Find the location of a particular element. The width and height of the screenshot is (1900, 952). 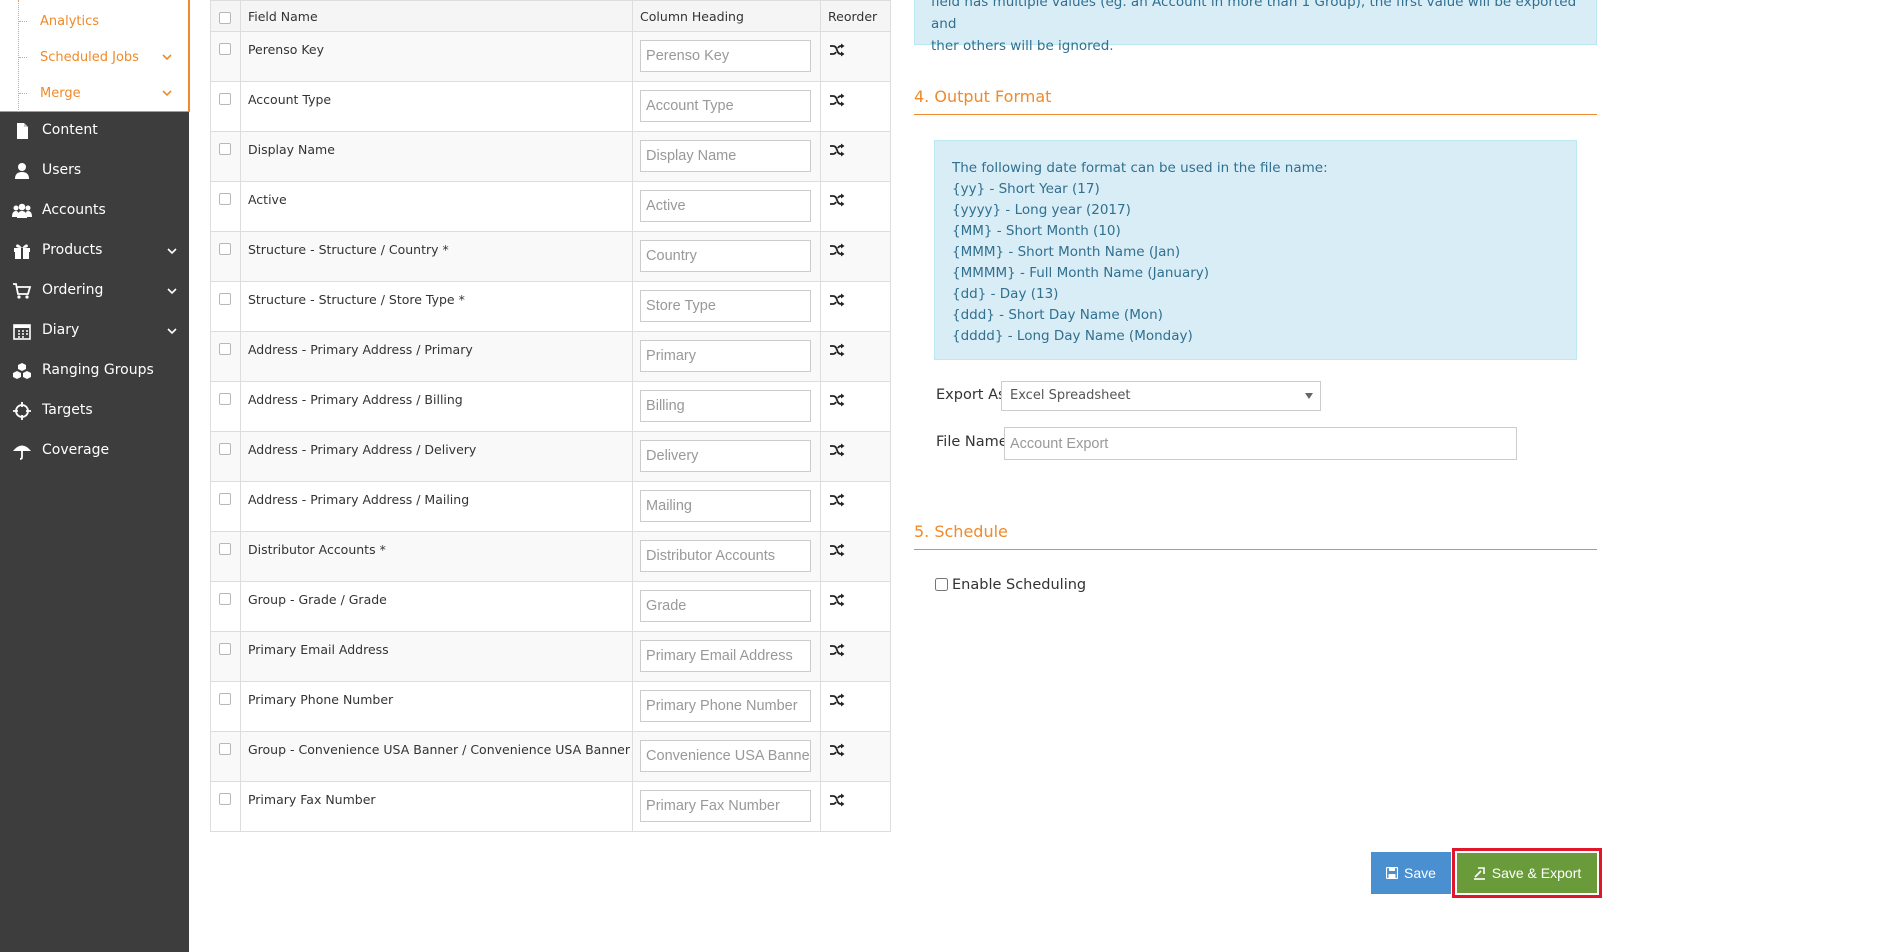

header-field-name: Field Name is located at coordinates (436, 16).